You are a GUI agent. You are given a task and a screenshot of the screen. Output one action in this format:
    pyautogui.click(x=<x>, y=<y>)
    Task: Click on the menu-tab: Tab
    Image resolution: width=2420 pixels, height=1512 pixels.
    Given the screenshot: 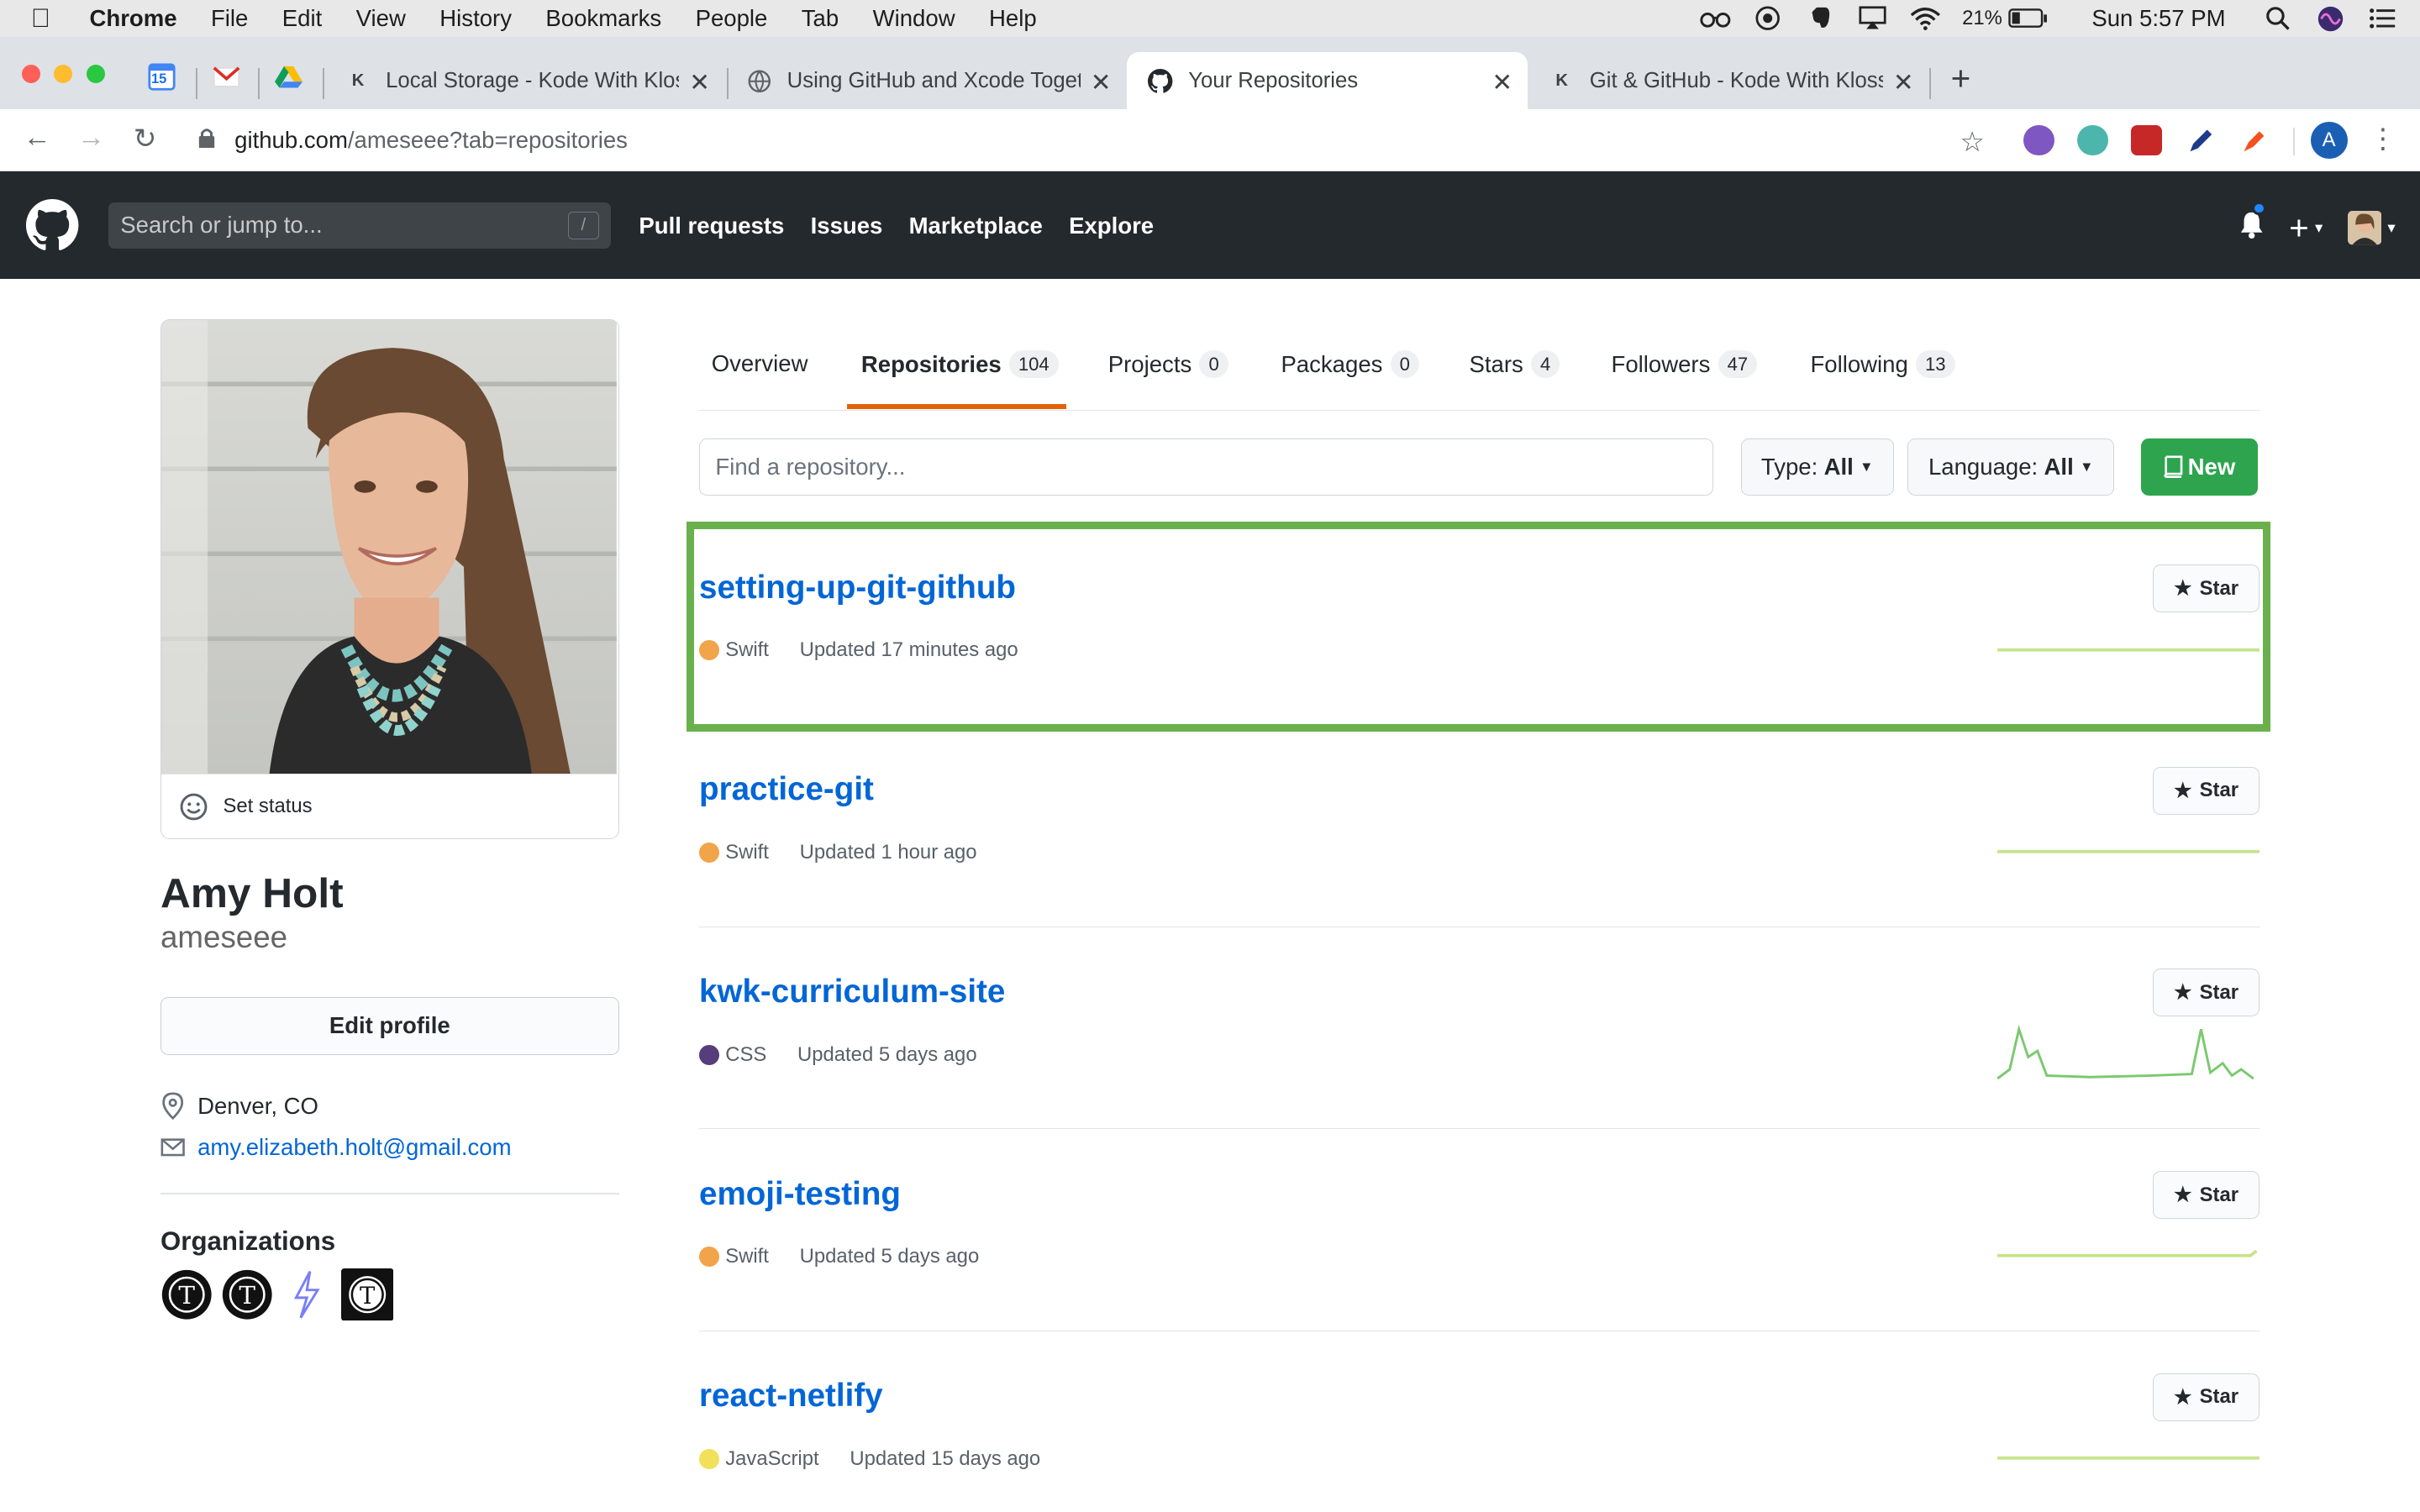 What is the action you would take?
    pyautogui.click(x=820, y=18)
    